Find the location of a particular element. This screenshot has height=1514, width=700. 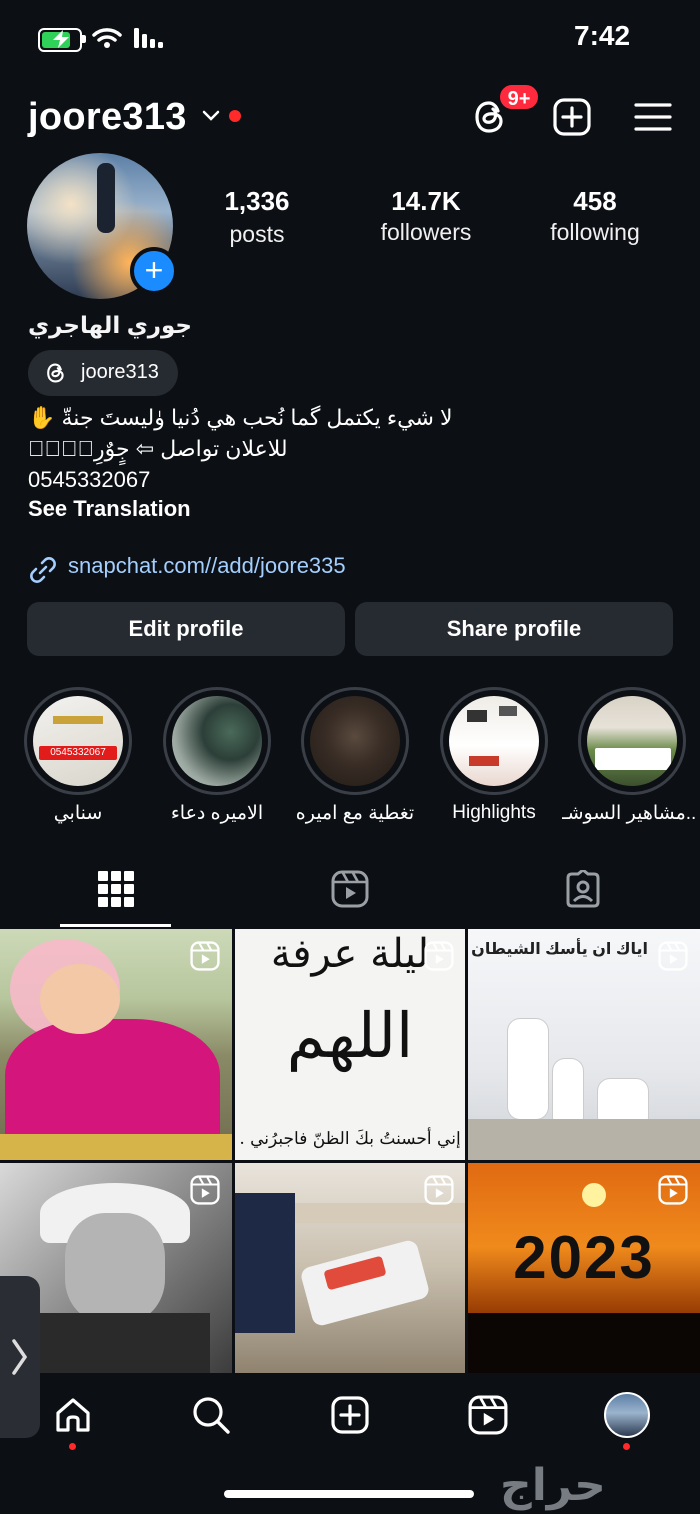

add-story-icon: + is located at coordinates (154, 271).